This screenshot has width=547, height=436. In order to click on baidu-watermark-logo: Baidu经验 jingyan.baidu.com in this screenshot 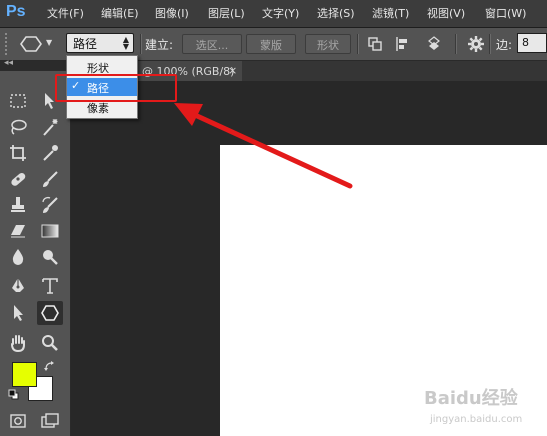, I will do `click(473, 406)`.